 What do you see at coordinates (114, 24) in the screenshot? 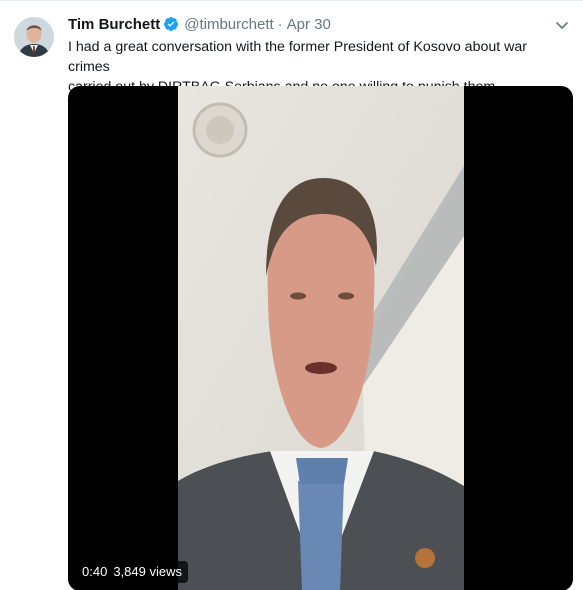
I see `author-name: Tim Burchett` at bounding box center [114, 24].